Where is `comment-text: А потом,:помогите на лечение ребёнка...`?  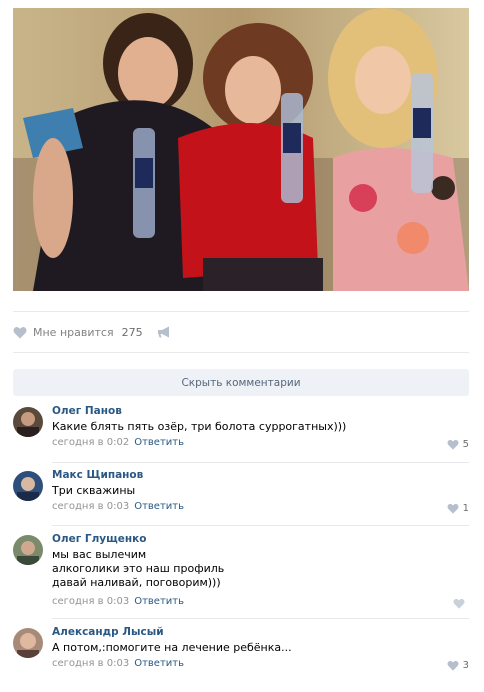
comment-text: А потом,:помогите на лечение ребёнка... is located at coordinates (172, 647).